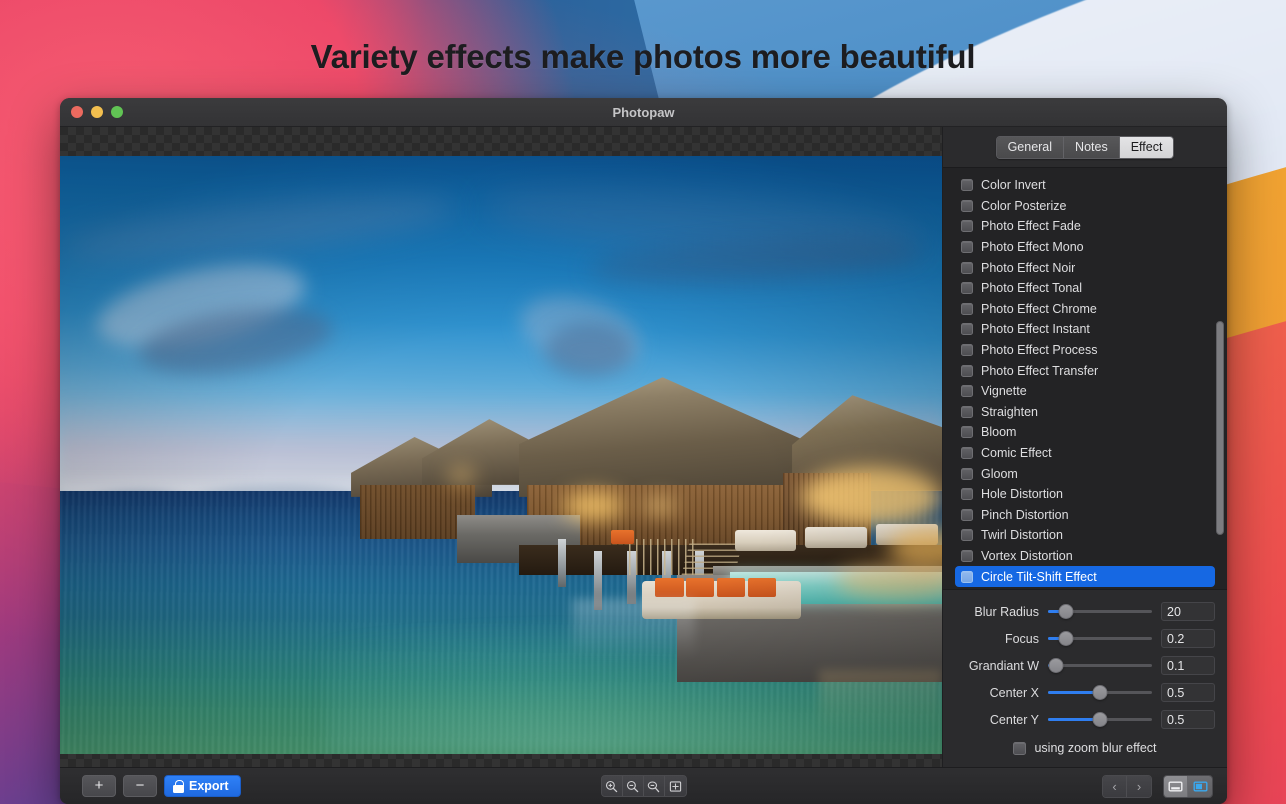 The width and height of the screenshot is (1286, 804). What do you see at coordinates (1030, 147) in the screenshot?
I see `tab-general: General` at bounding box center [1030, 147].